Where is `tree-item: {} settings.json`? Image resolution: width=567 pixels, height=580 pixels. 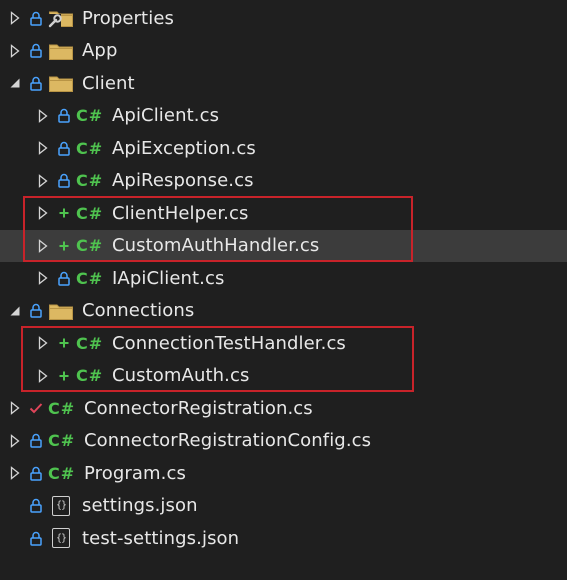
tree-item: {} settings.json is located at coordinates (283, 506).